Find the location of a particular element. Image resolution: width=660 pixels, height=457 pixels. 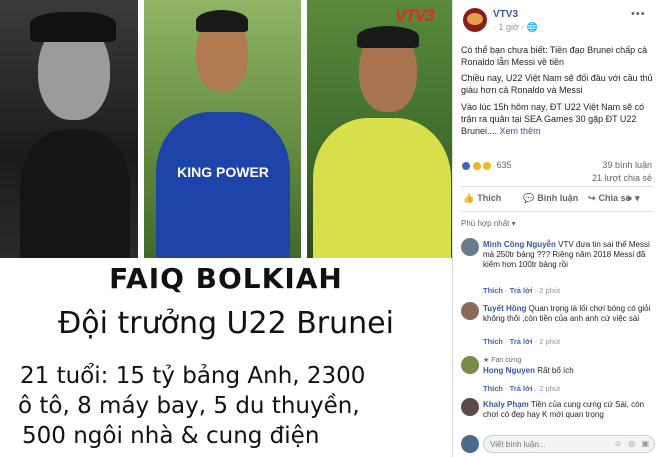

haha-reaction-icon is located at coordinates (476, 165).